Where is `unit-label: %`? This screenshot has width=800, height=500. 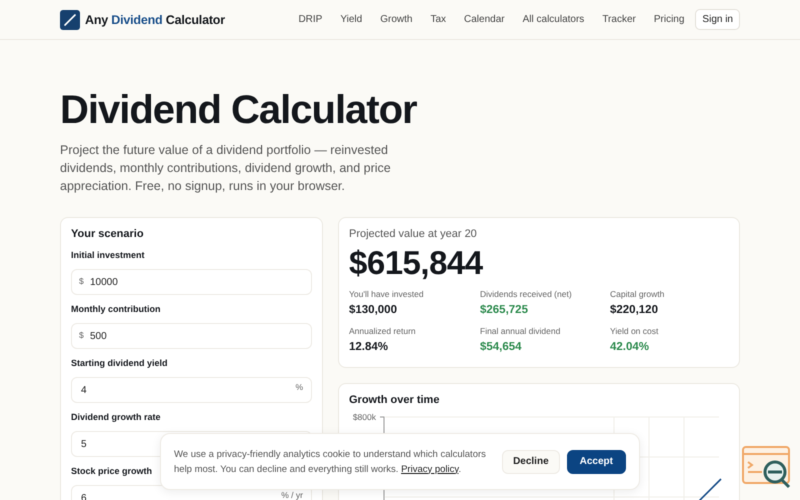 unit-label: % is located at coordinates (299, 387).